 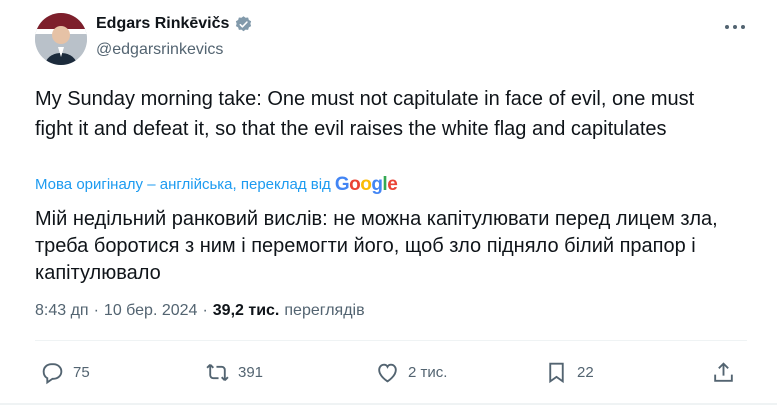 I want to click on reply-icon, so click(x=52, y=374).